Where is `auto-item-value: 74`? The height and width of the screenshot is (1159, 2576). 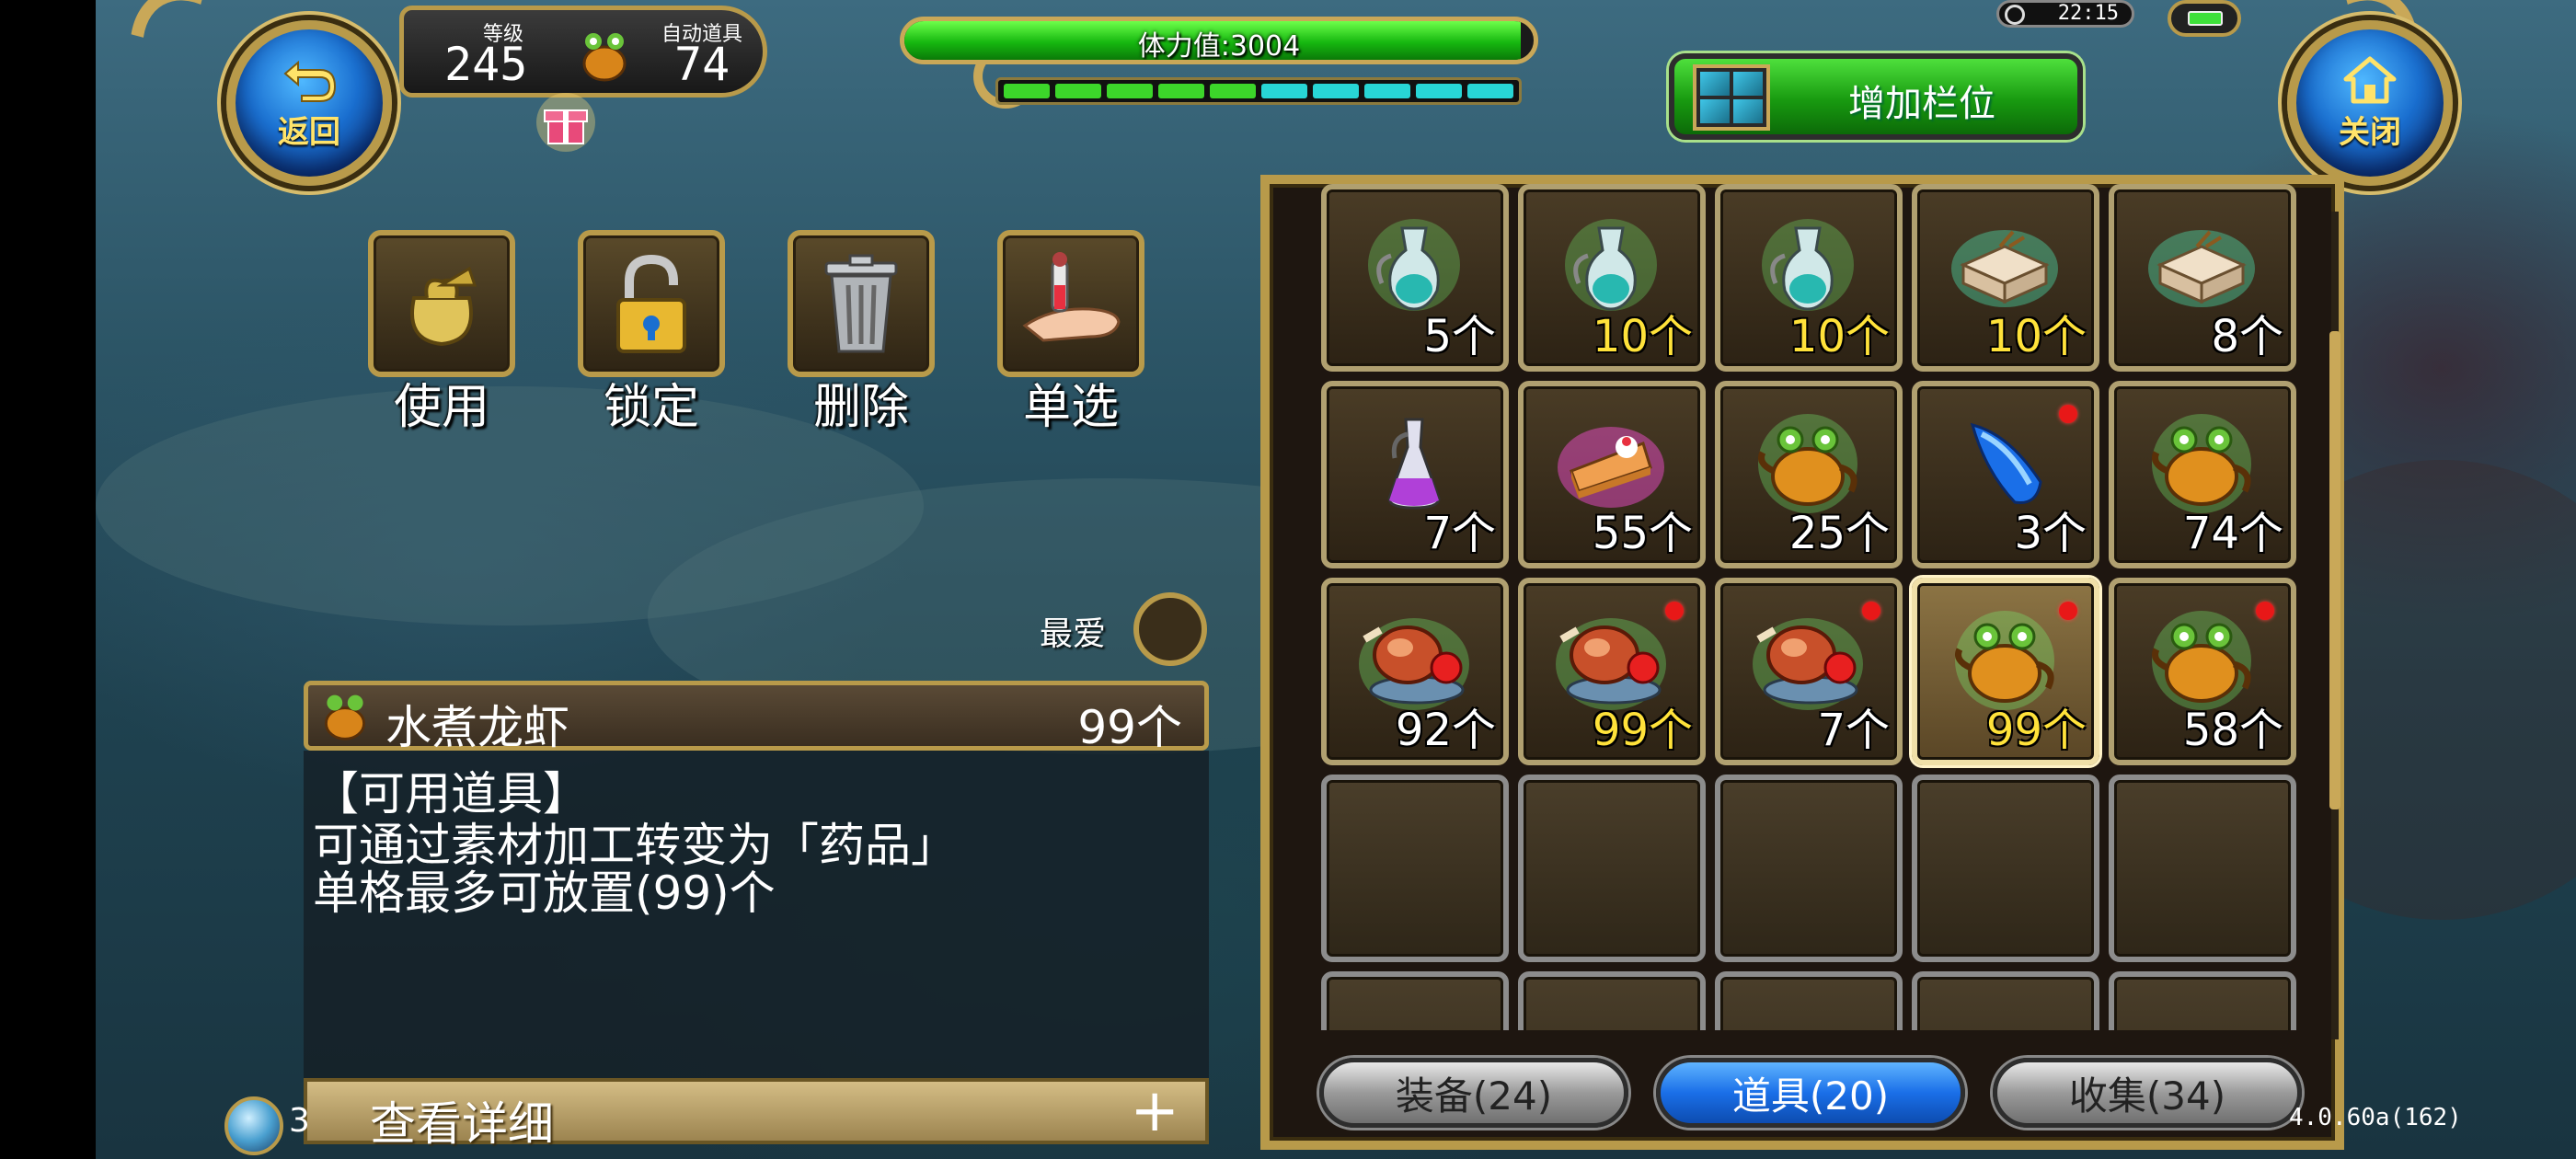
auto-item-value: 74 is located at coordinates (702, 64).